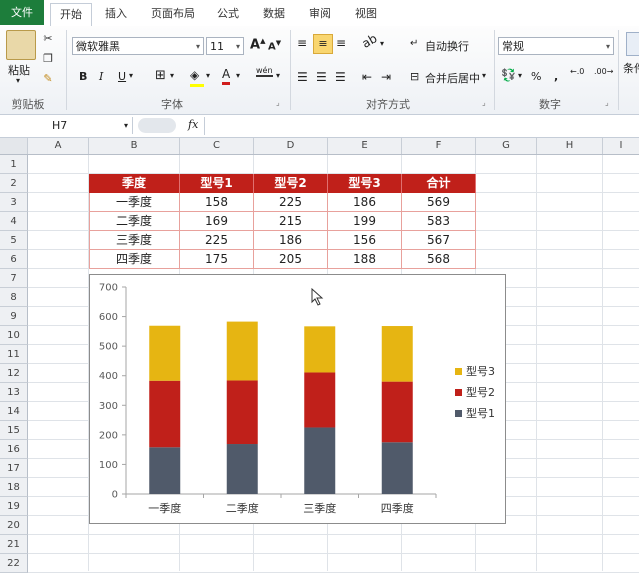 The width and height of the screenshot is (639, 573). I want to click on row-header: 9, so click(14, 316).